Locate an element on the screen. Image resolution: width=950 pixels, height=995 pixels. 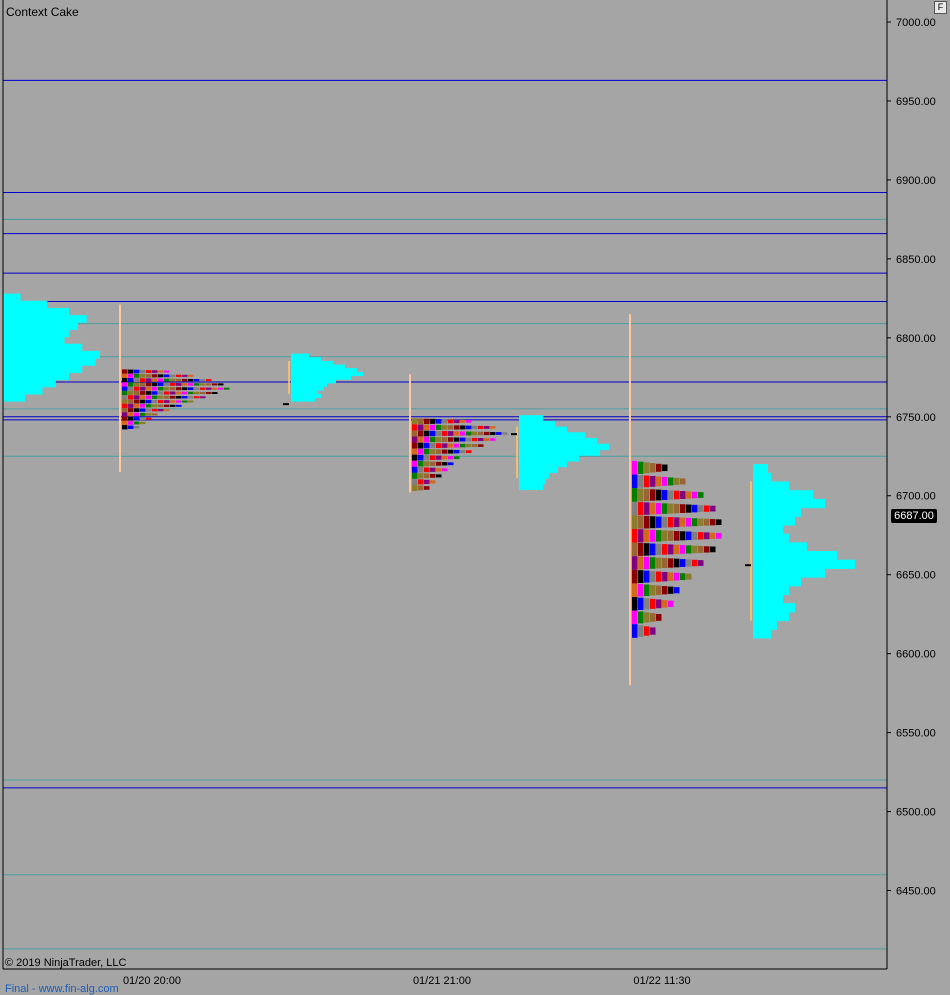
y-tick-label: 6700.00 is located at coordinates (916, 497).